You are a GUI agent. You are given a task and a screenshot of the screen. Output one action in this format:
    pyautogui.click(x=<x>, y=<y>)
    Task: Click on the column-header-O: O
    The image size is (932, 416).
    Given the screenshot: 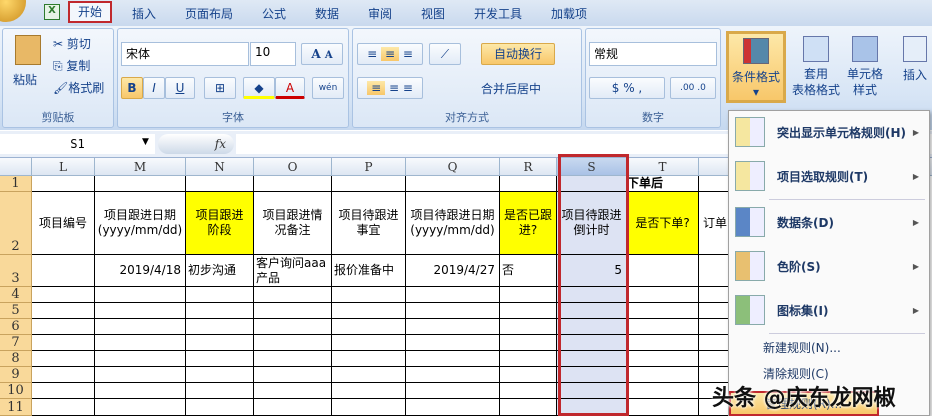 What is the action you would take?
    pyautogui.click(x=293, y=167)
    